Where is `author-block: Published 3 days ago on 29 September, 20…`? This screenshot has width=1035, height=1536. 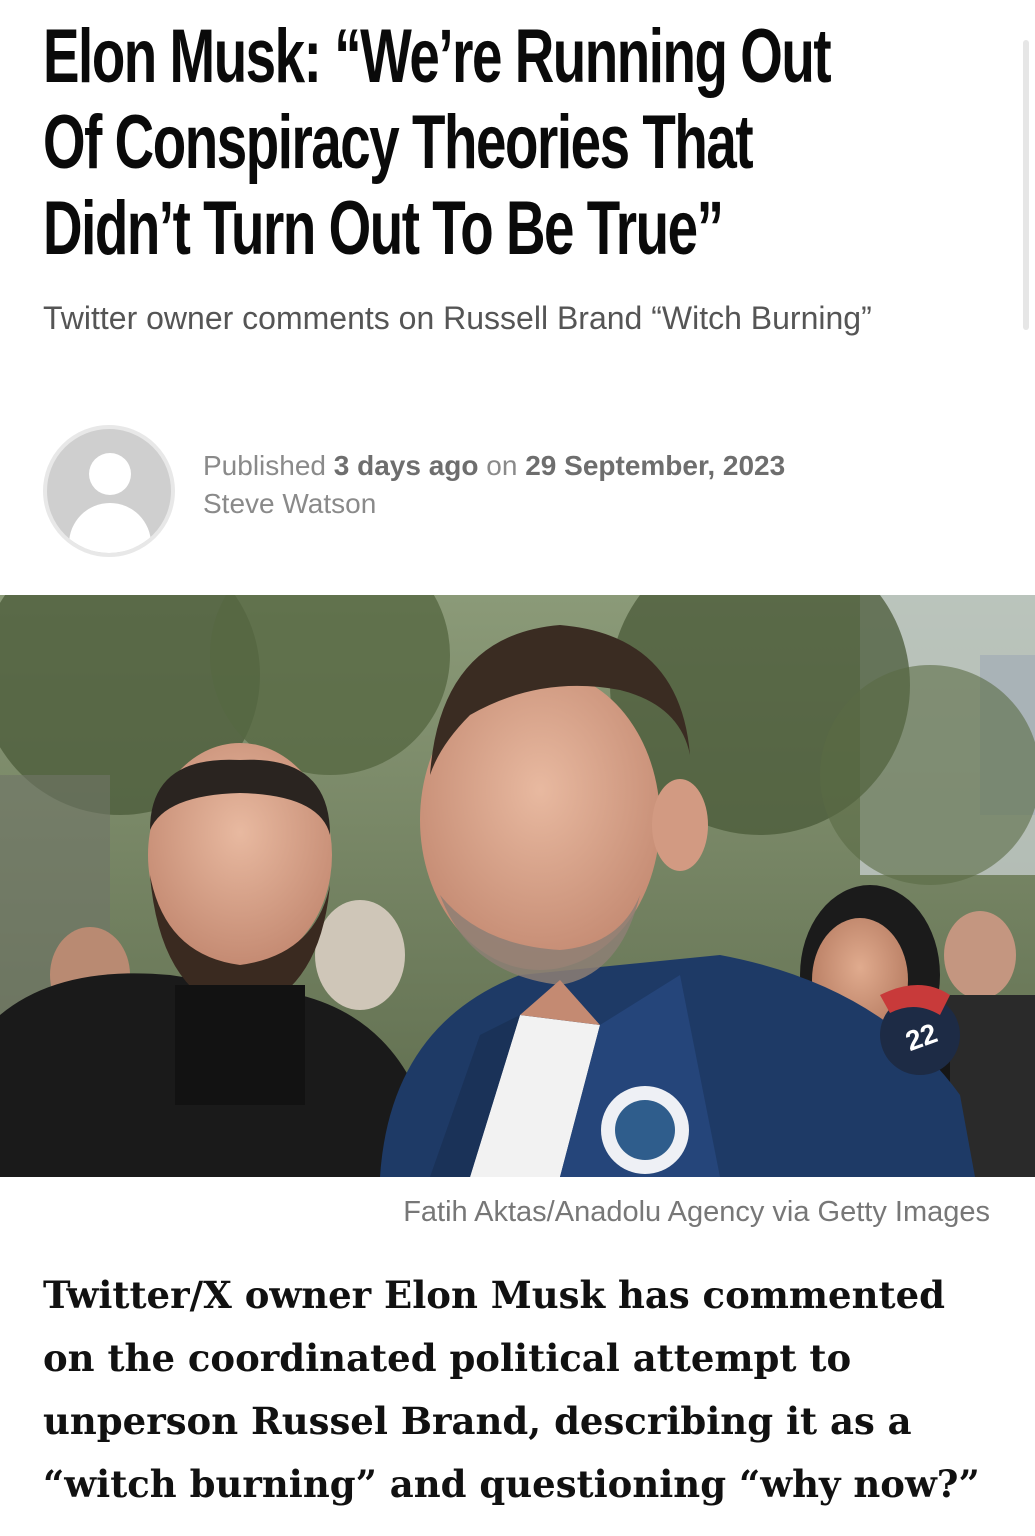
author-block: Published 3 days ago on 29 September, 20… is located at coordinates (513, 491).